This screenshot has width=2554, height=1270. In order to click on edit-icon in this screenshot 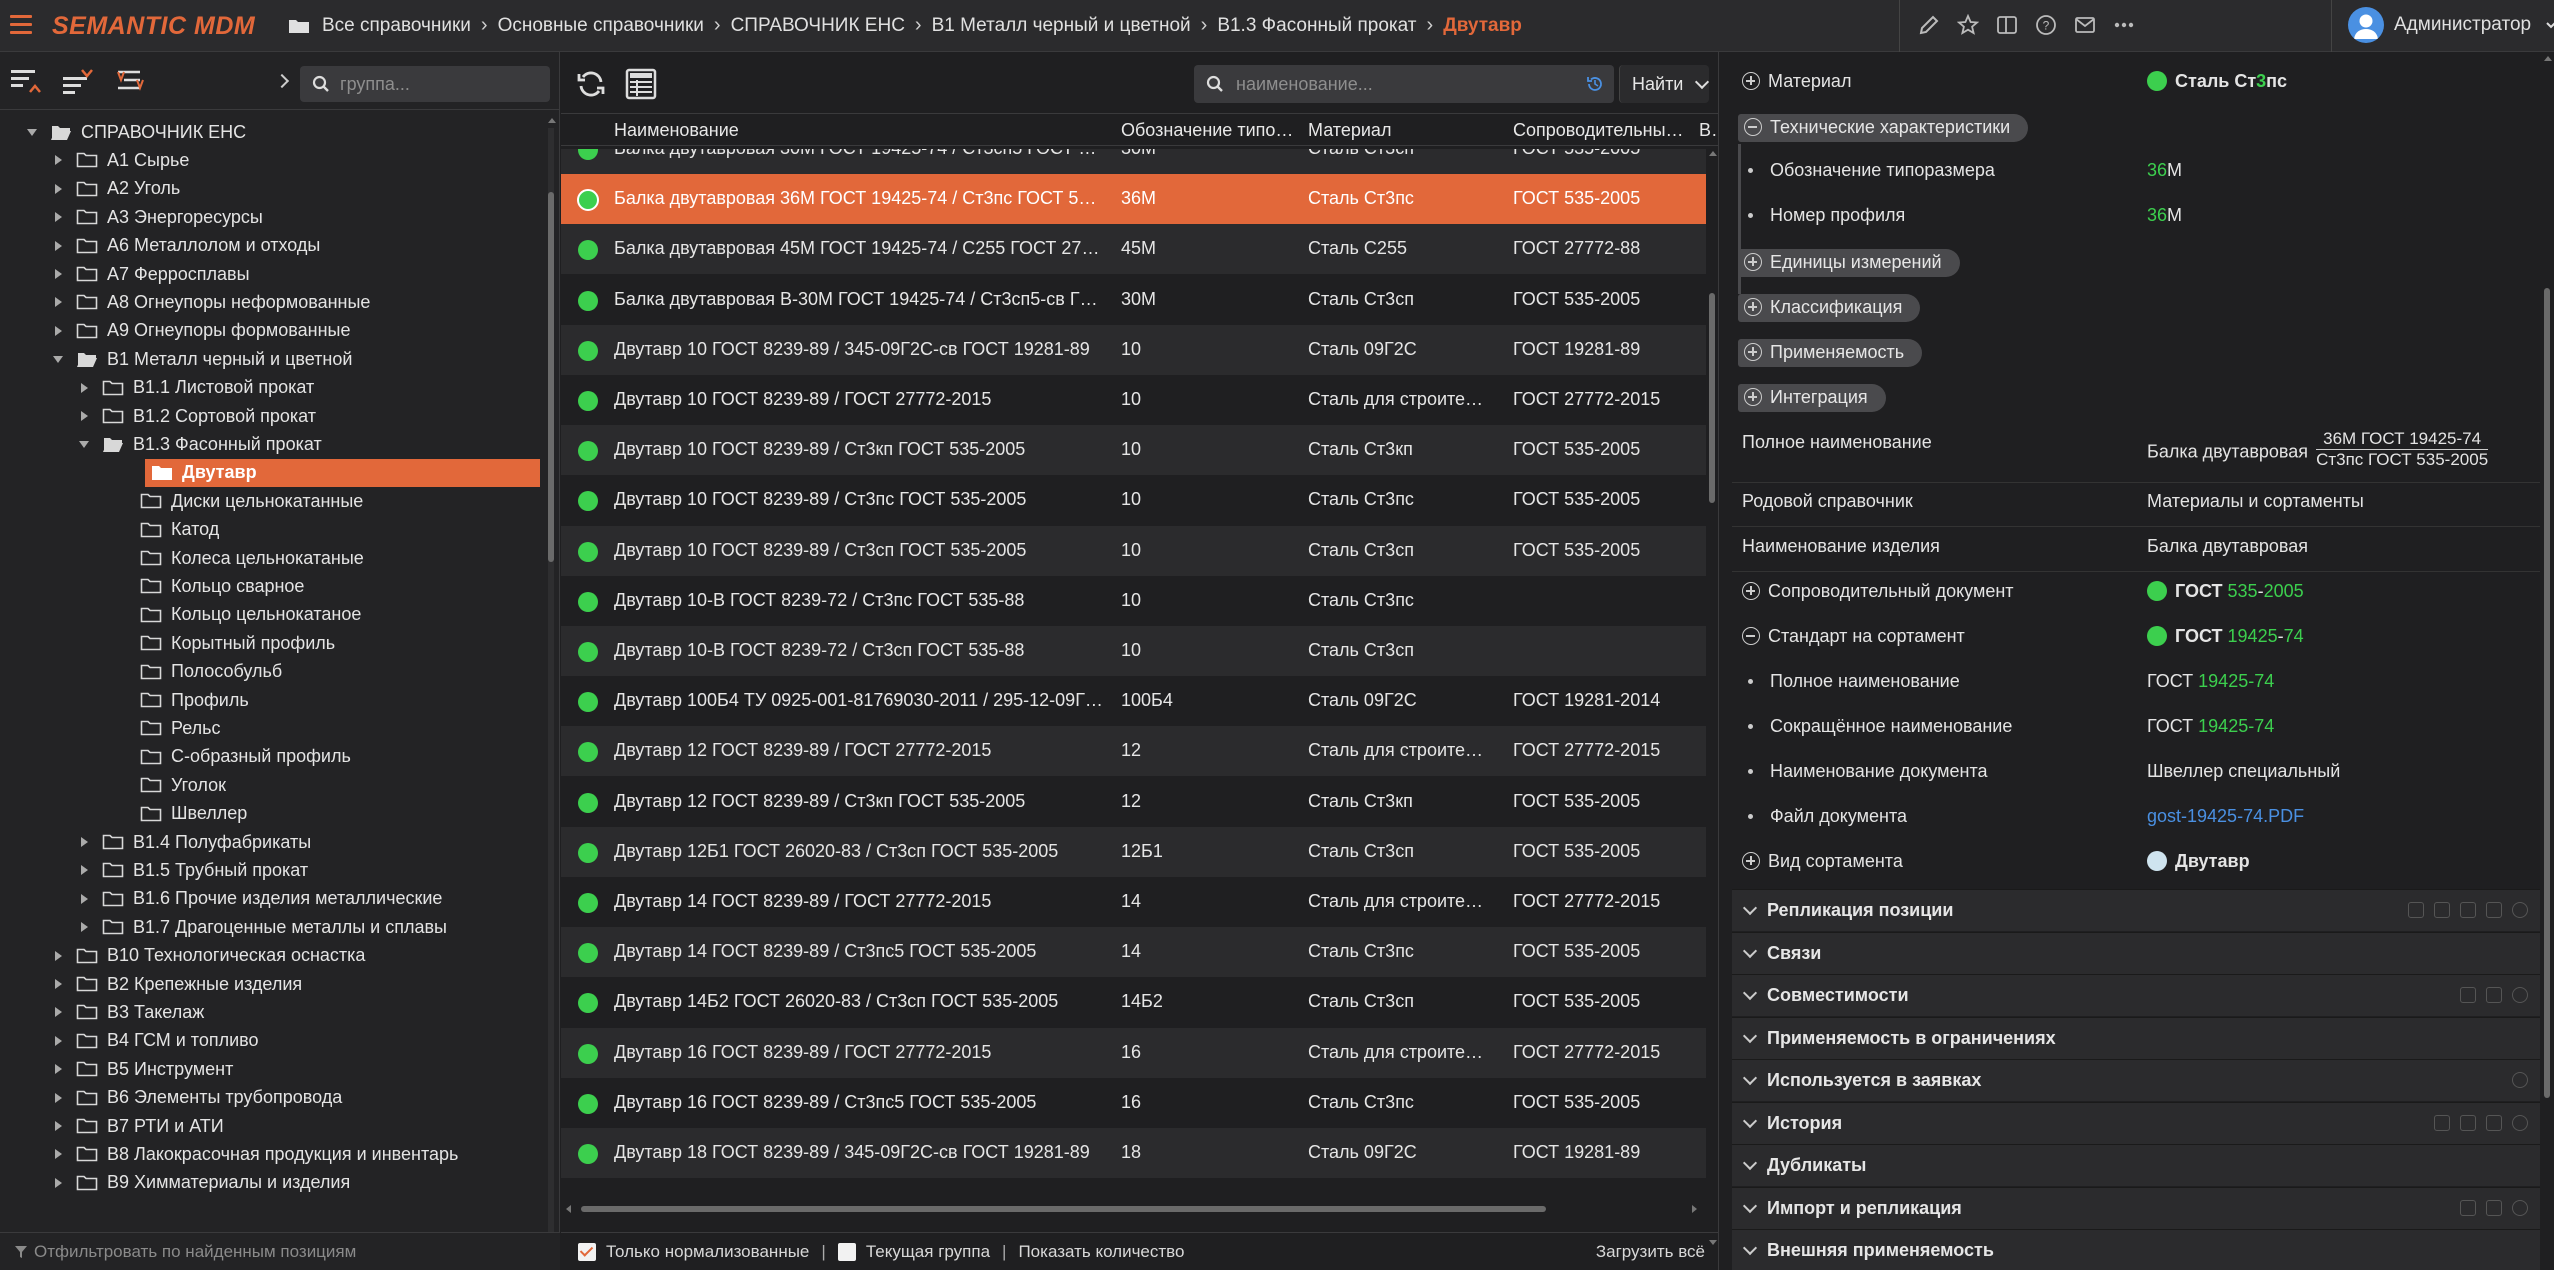, I will do `click(1929, 25)`.